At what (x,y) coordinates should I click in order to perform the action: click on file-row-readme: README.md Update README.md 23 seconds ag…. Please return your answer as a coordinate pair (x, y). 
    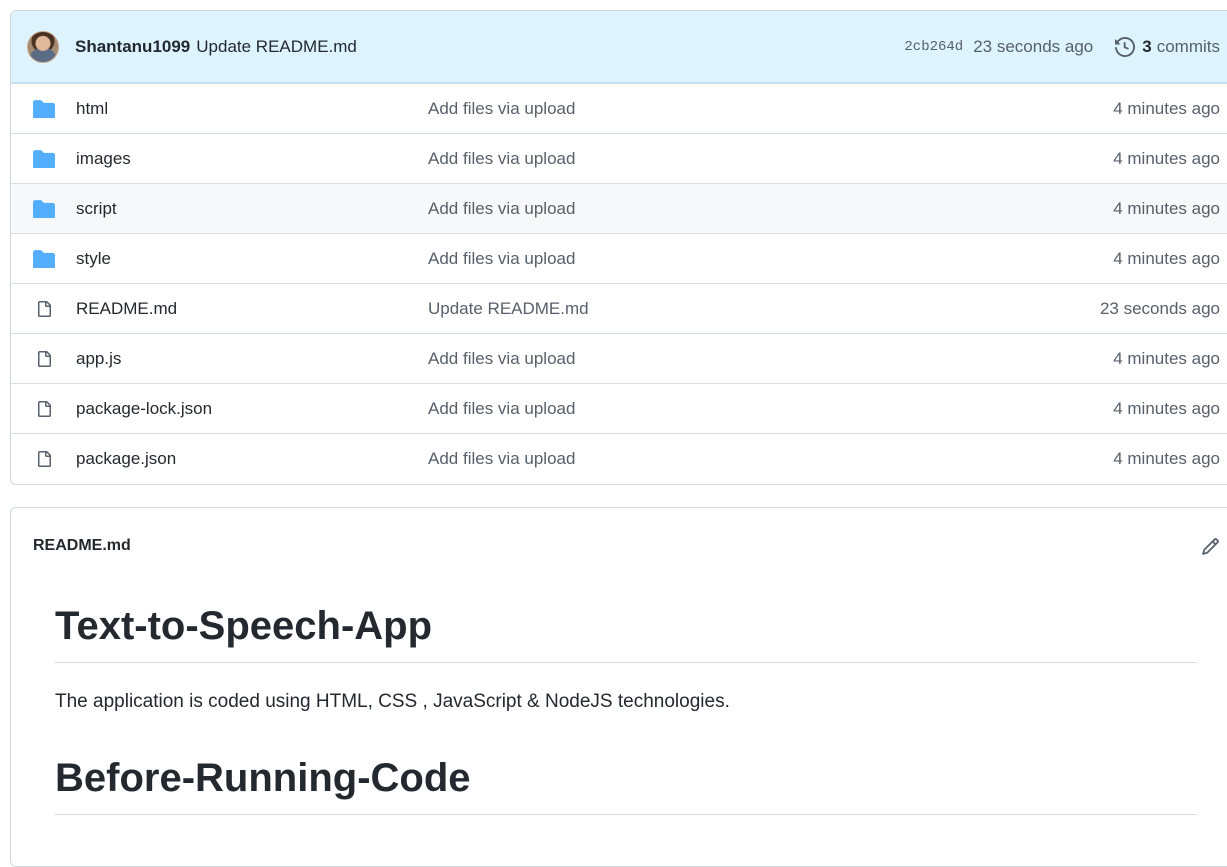
    Looking at the image, I should click on (619, 308).